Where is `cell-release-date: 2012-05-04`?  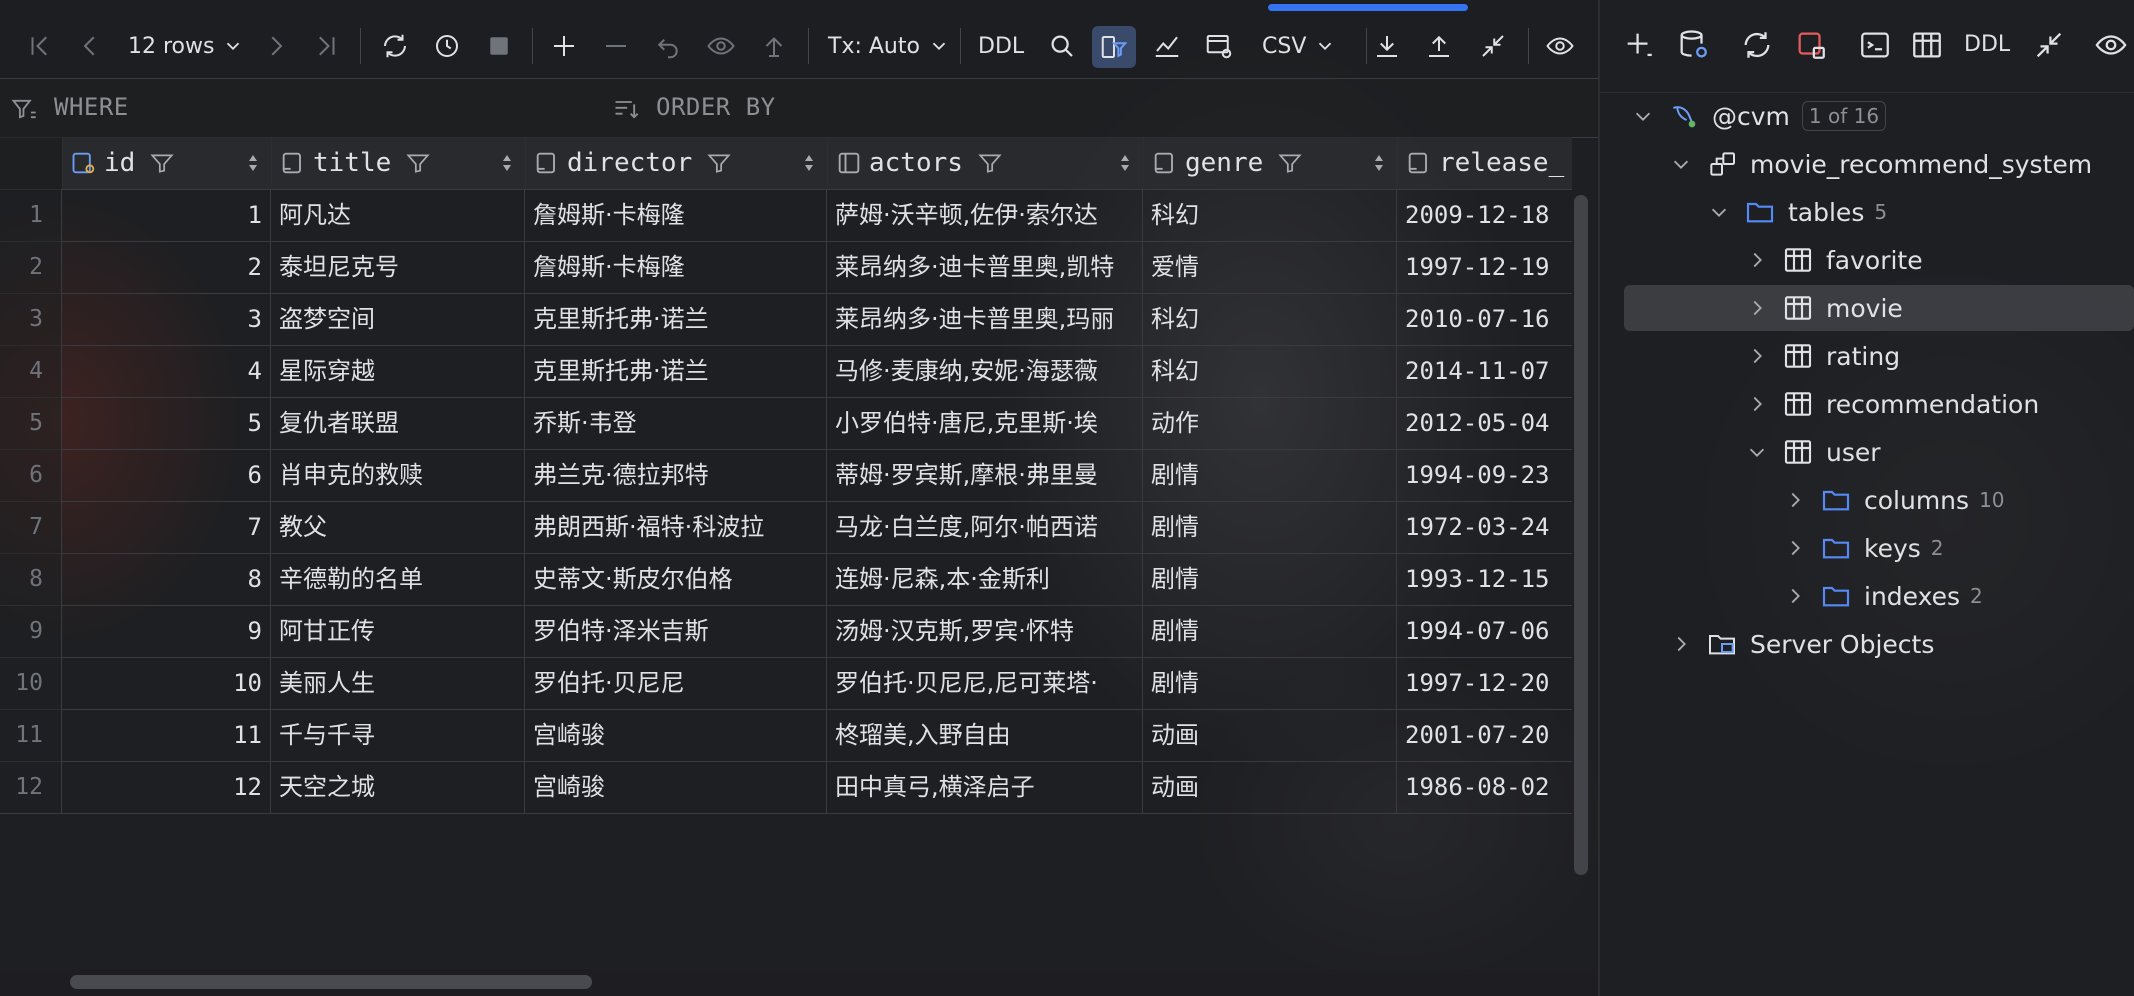
cell-release-date: 2012-05-04 is located at coordinates (1484, 423).